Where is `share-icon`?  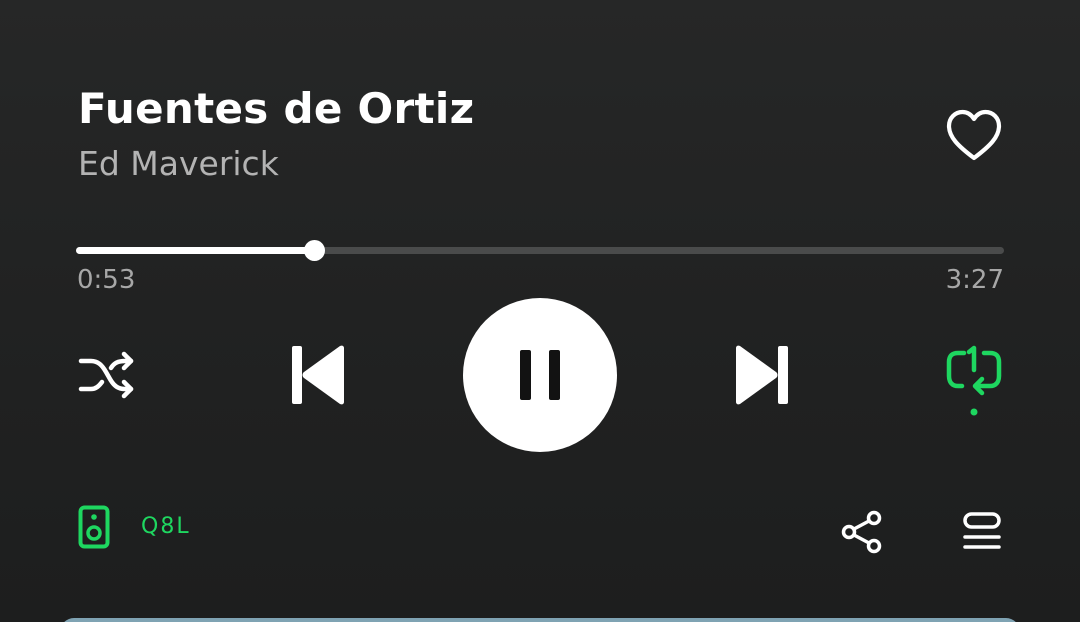 share-icon is located at coordinates (861, 532).